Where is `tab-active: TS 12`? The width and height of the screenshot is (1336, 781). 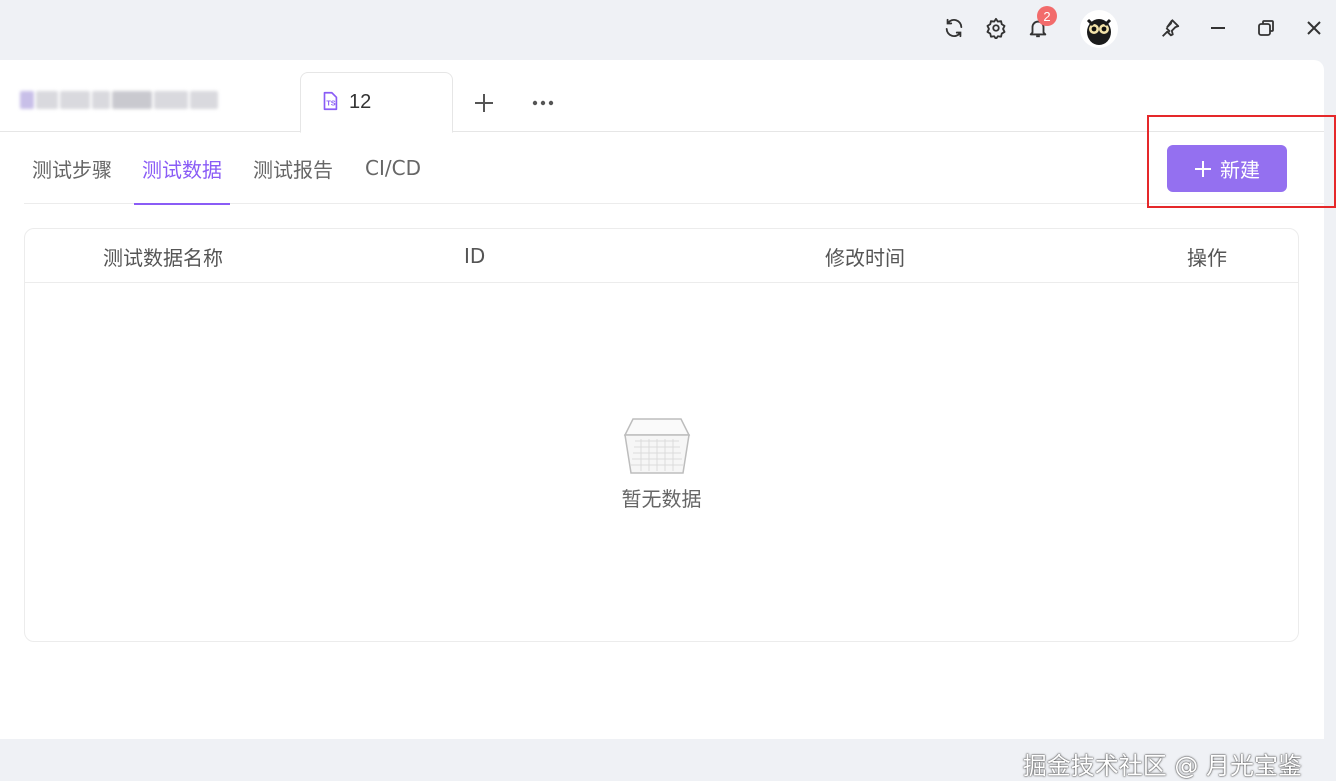 tab-active: TS 12 is located at coordinates (376, 102).